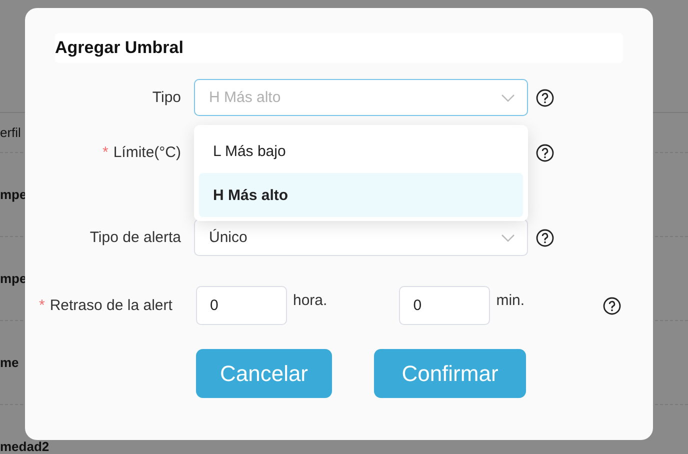 The width and height of the screenshot is (688, 454). I want to click on row-label: medad2, so click(25, 446).